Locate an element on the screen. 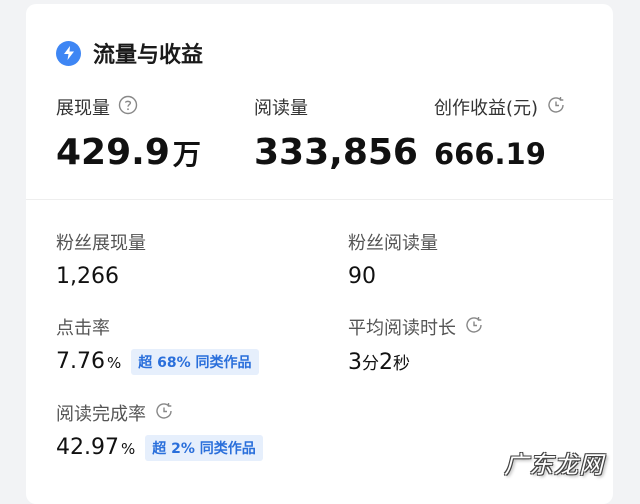  stat-ctr: 点击率 7.76% 超 68% 同类作品 is located at coordinates (157, 344).